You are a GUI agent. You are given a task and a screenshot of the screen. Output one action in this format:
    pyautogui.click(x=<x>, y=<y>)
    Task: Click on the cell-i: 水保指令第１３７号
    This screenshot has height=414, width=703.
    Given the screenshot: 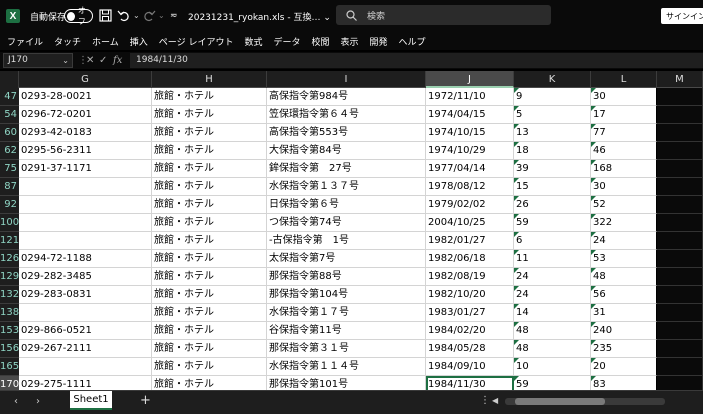 What is the action you would take?
    pyautogui.click(x=346, y=187)
    